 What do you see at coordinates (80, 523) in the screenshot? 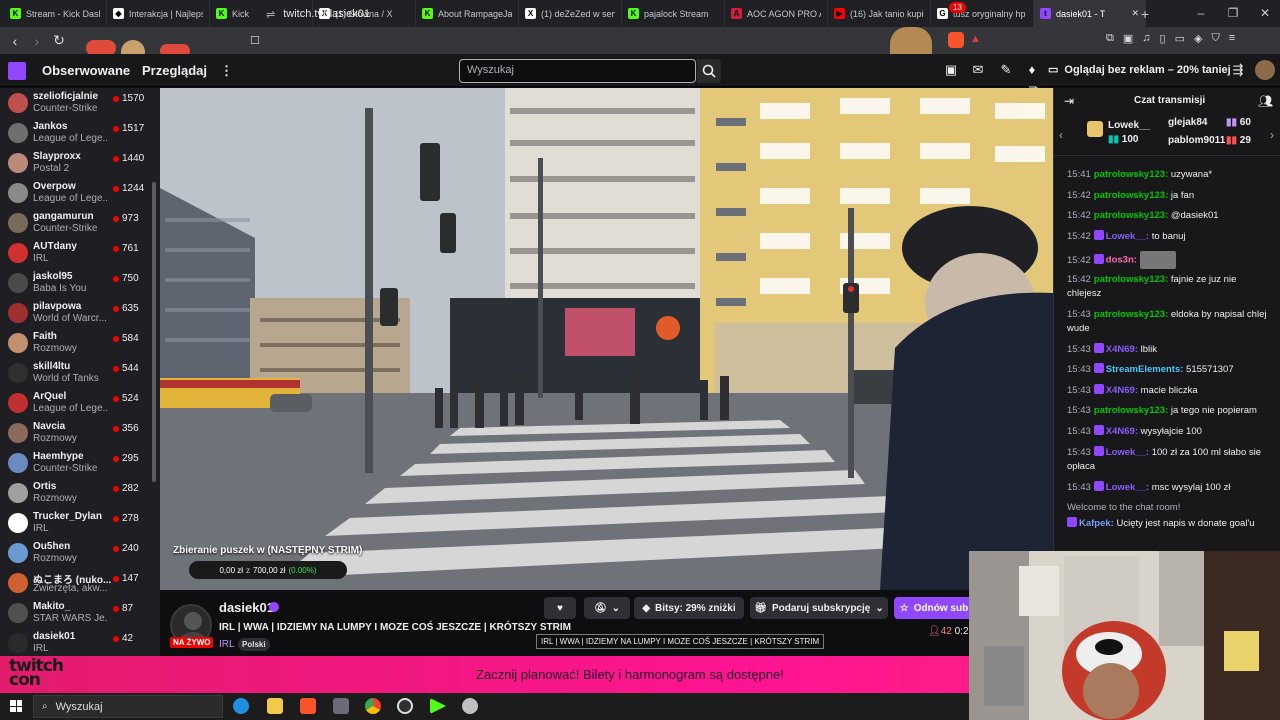
I see `sidebar-channel: Trucker_Dylan IRL 278` at bounding box center [80, 523].